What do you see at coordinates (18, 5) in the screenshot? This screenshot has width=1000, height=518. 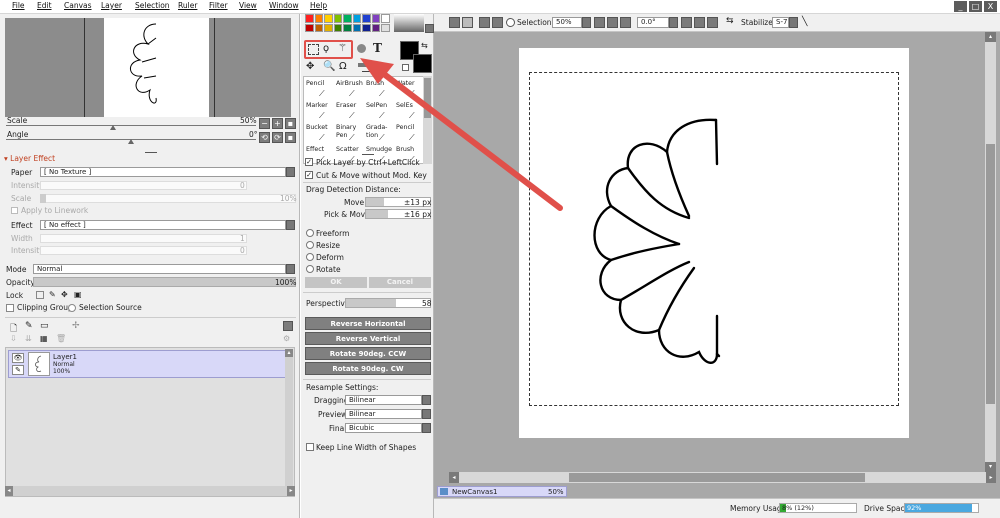 I see `menu-file: File` at bounding box center [18, 5].